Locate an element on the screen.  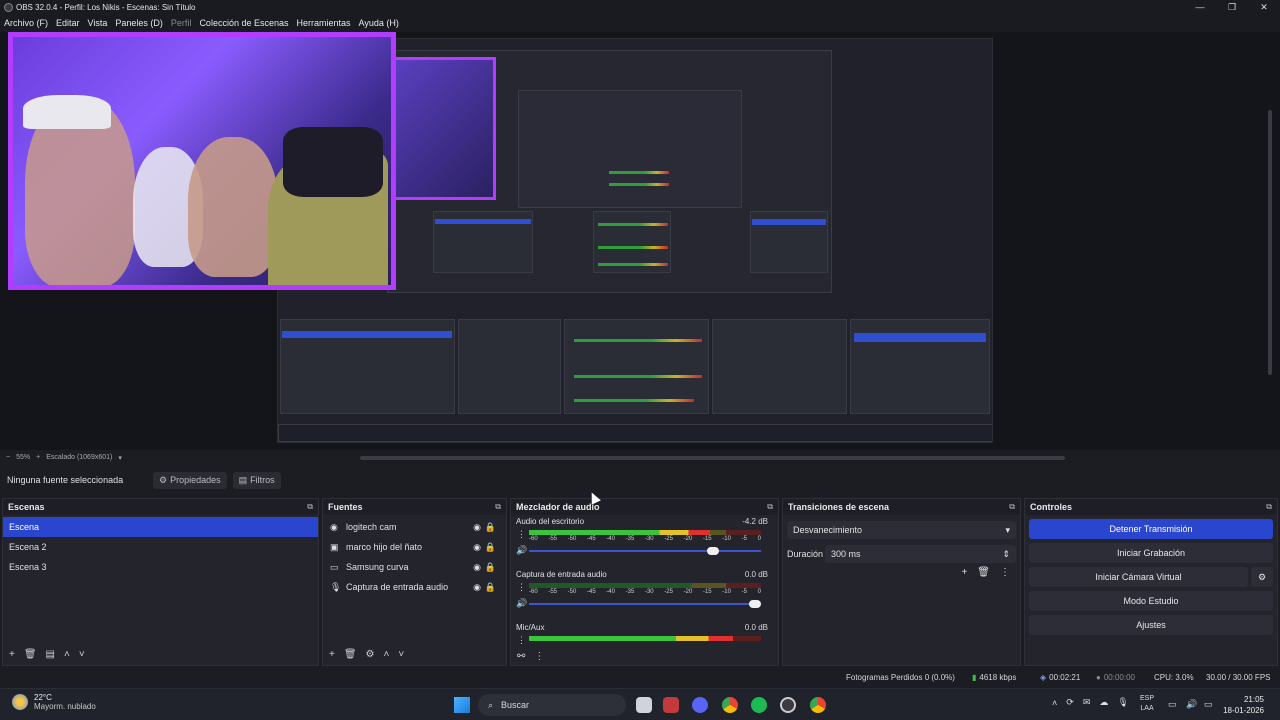
source-item: ▭ Samsung curva ◉ 🔒 is located at coordinates (414, 567).